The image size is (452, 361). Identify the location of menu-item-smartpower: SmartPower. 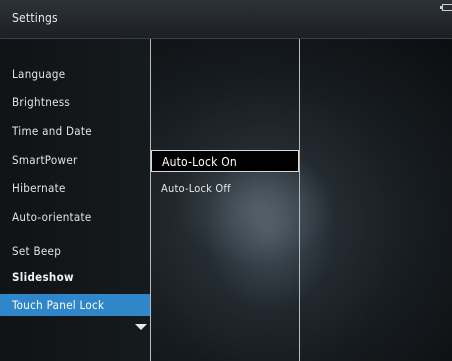
(75, 160).